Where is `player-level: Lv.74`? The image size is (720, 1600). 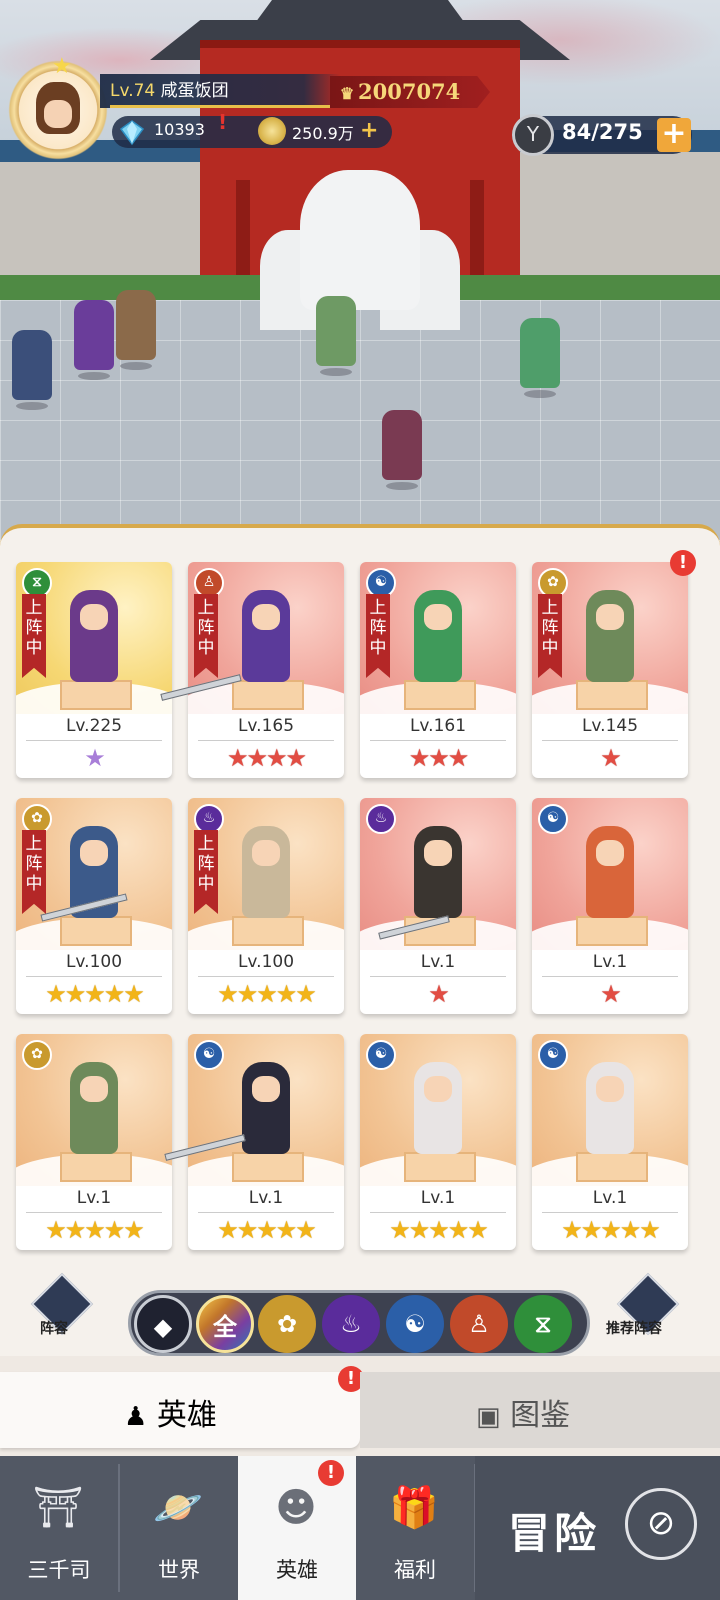
player-level: Lv.74 is located at coordinates (133, 91).